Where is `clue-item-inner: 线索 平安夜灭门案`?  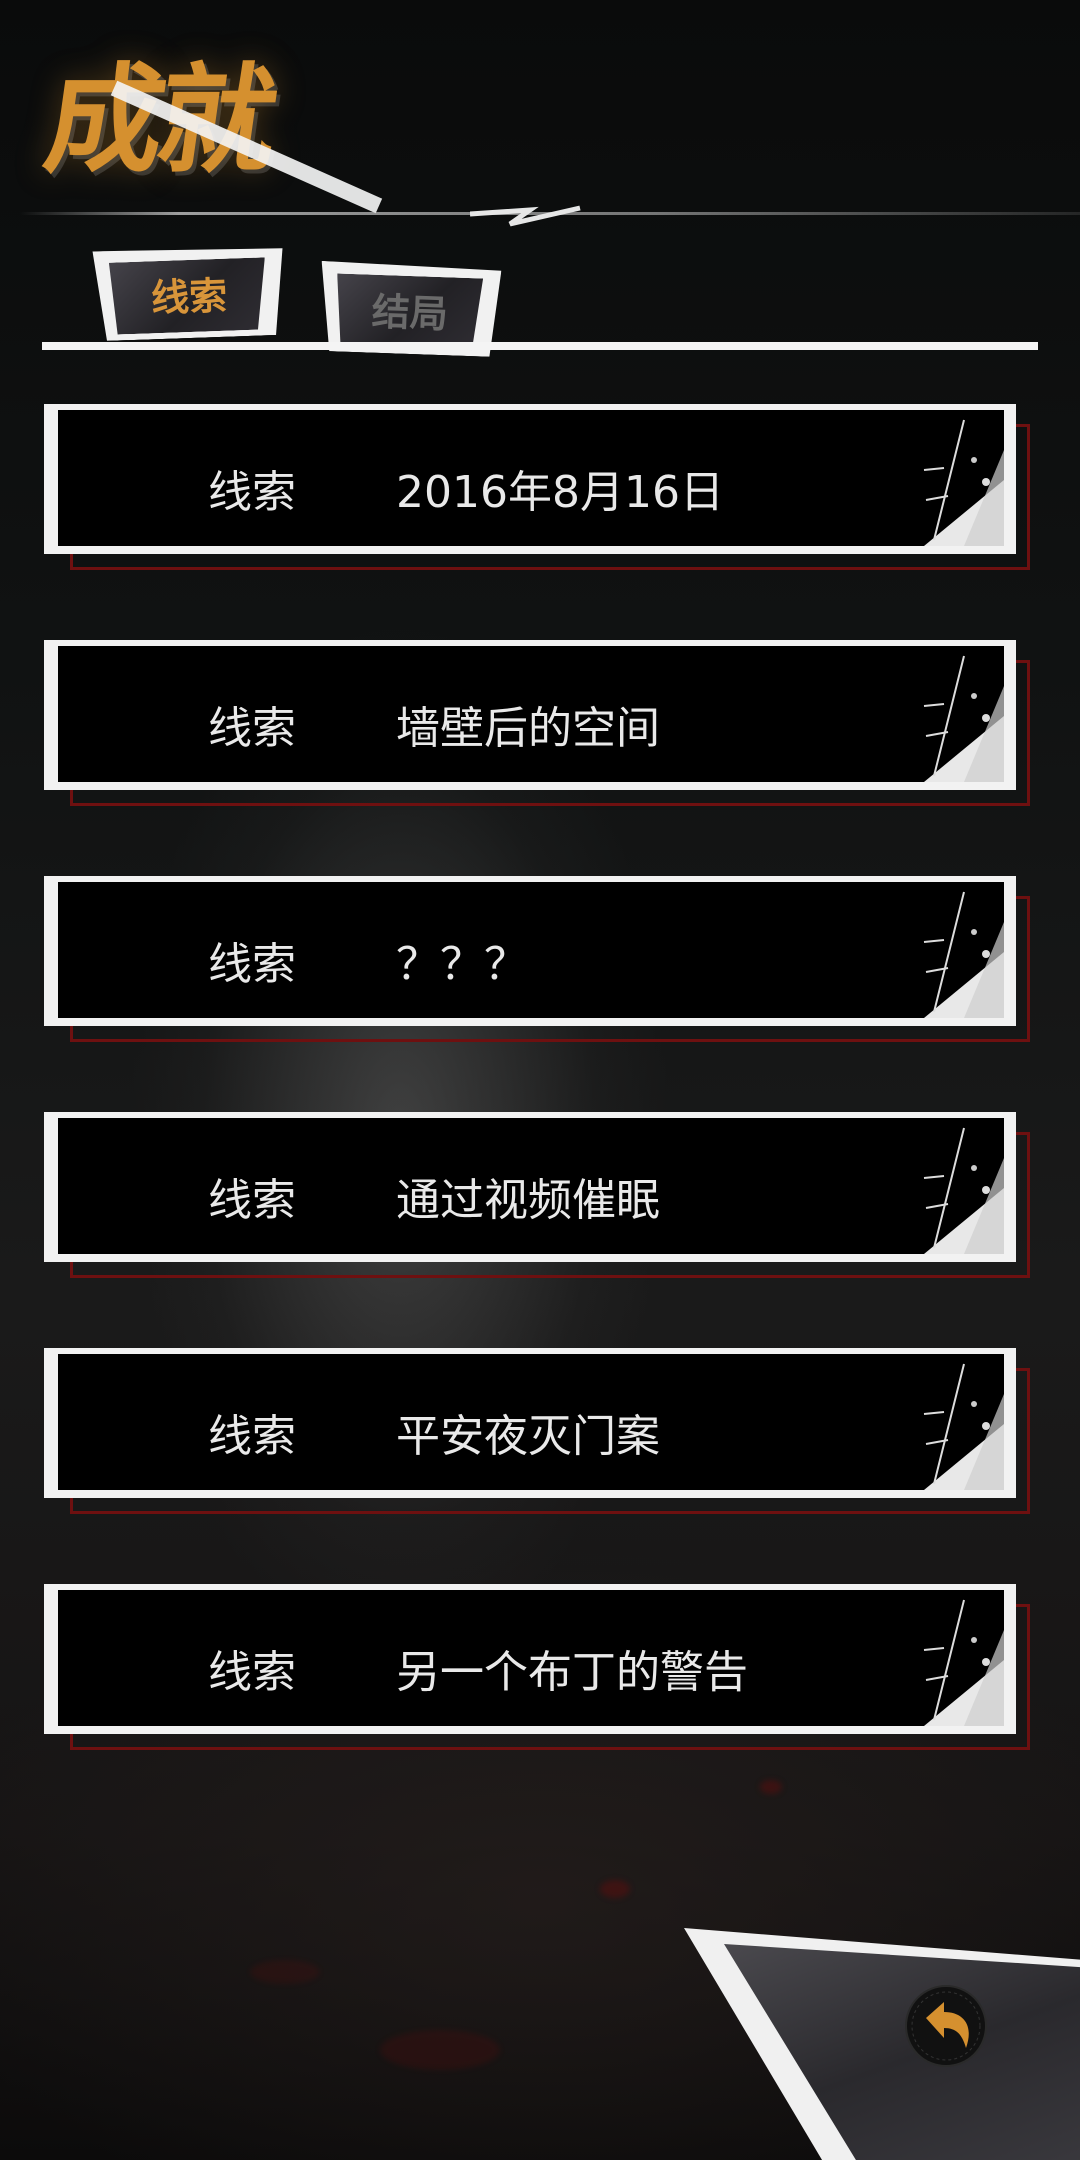
clue-item-inner: 线索 平安夜灭门案 is located at coordinates (531, 1422).